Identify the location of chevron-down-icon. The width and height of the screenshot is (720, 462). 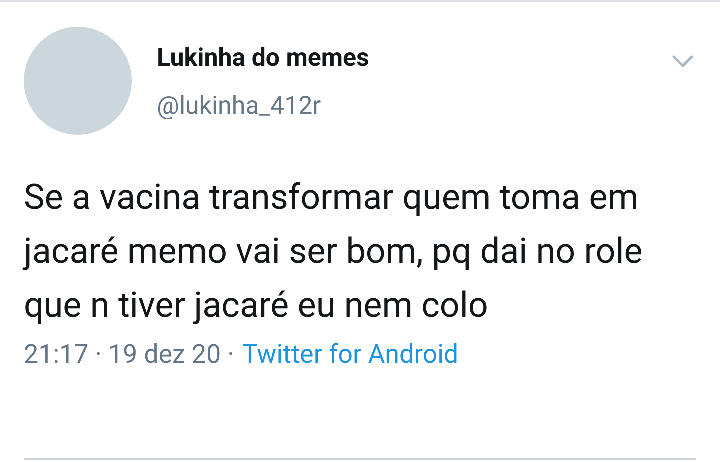
(683, 61).